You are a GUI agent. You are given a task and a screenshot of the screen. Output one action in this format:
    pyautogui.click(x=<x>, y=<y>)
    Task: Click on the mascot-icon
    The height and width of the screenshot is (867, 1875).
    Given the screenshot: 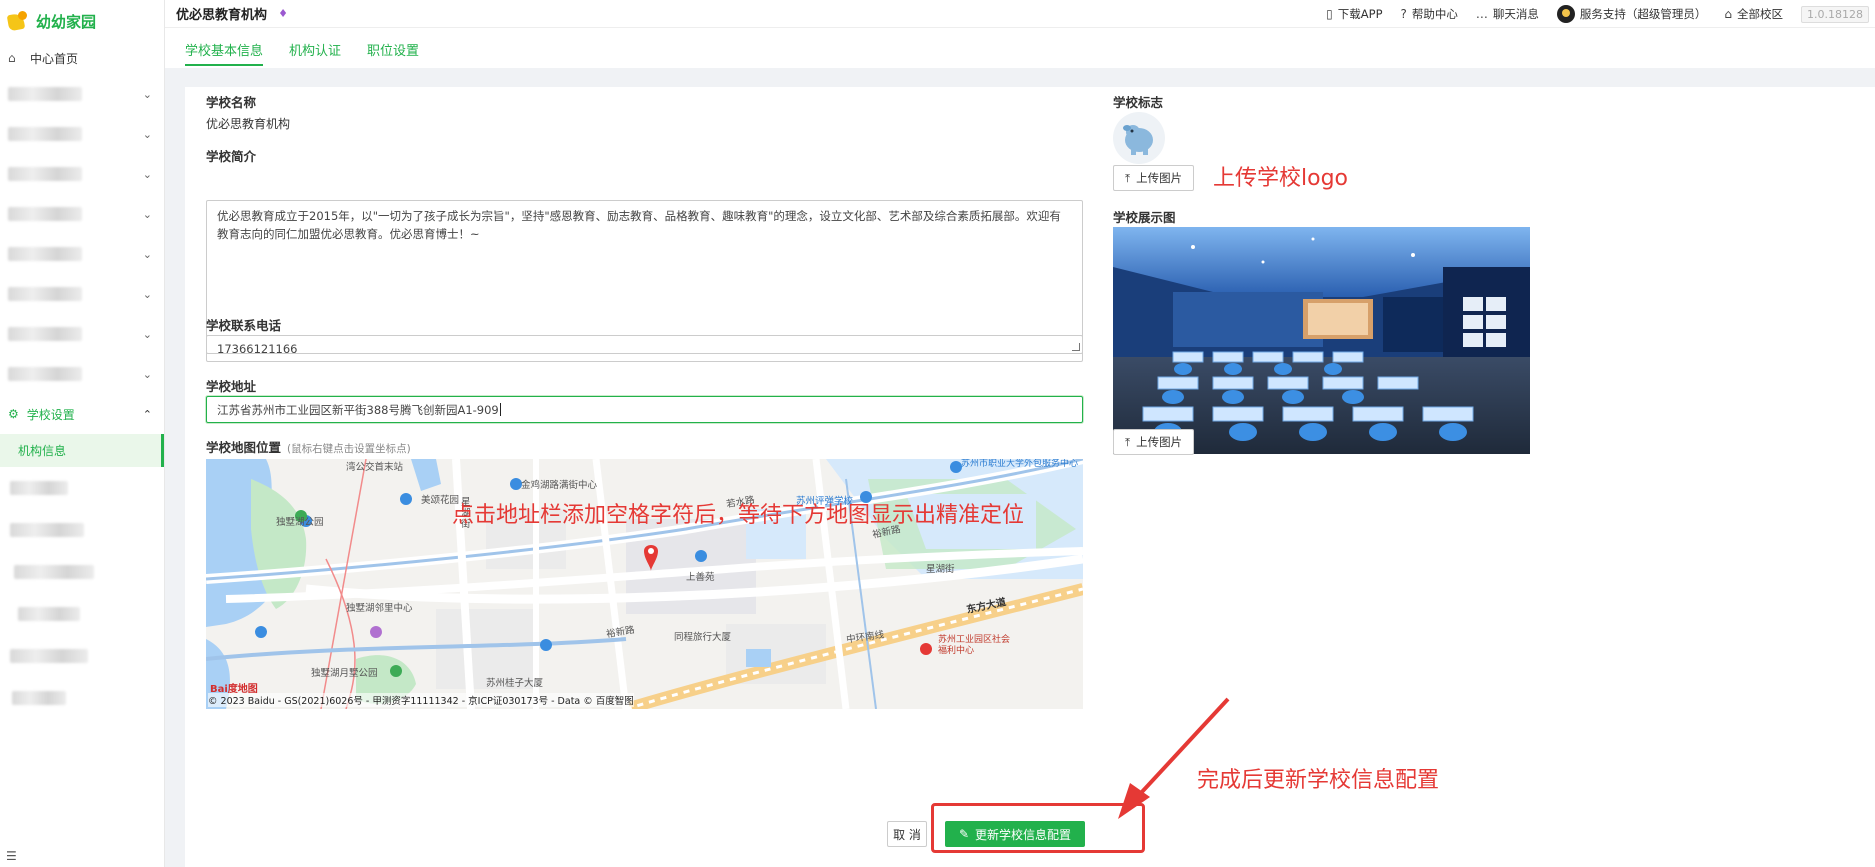 What is the action you would take?
    pyautogui.click(x=1138, y=140)
    